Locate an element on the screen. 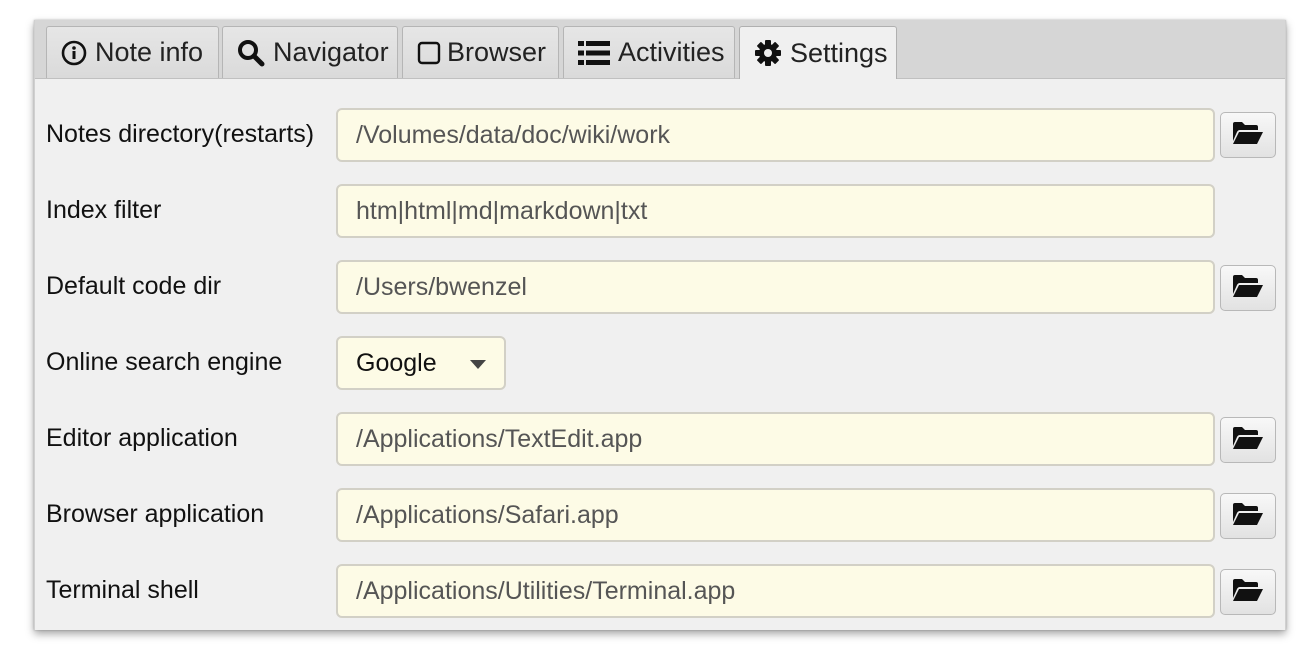 This screenshot has height=651, width=1305. search-engine-select: Google is located at coordinates (421, 363).